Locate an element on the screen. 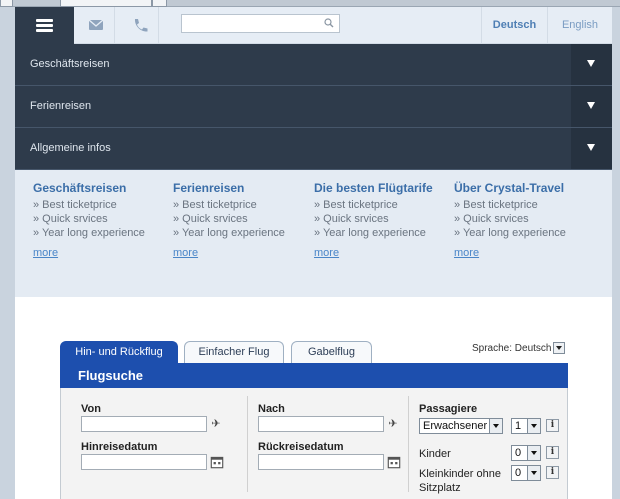 Image resolution: width=620 pixels, height=499 pixels. tab-multi-city: Gabelflug is located at coordinates (331, 352).